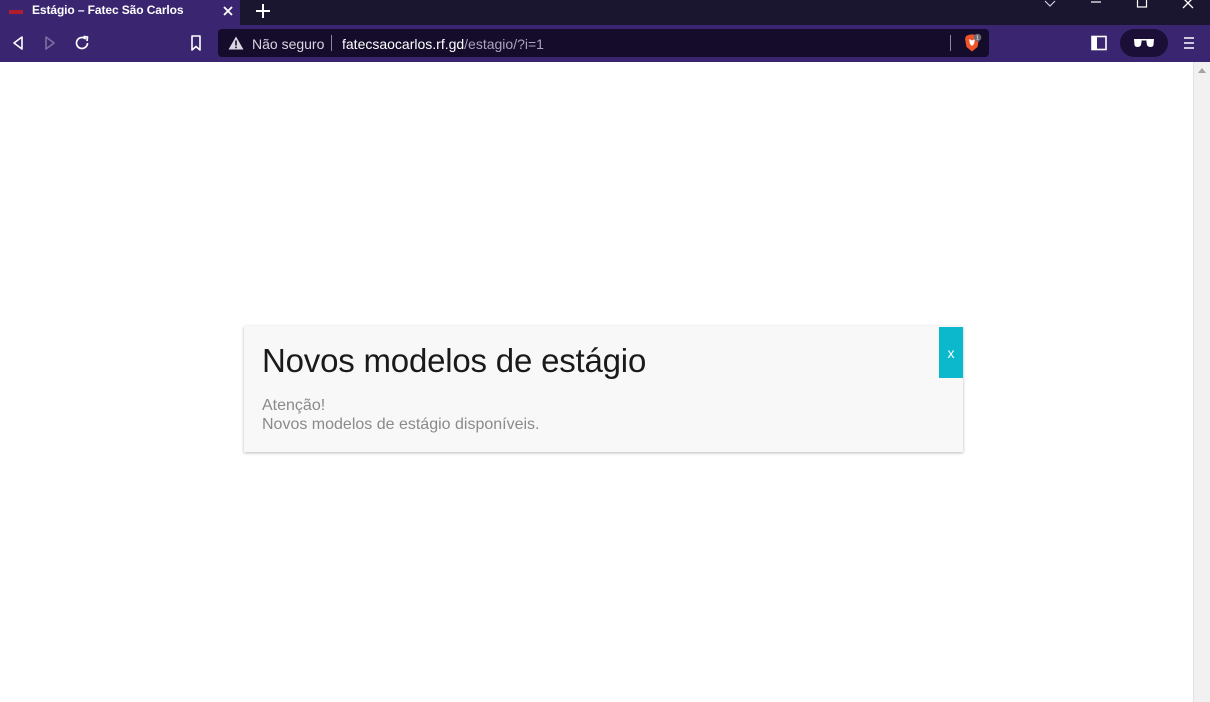 This screenshot has width=1210, height=702. Describe the element at coordinates (228, 11) in the screenshot. I see `tab-close-icon` at that location.